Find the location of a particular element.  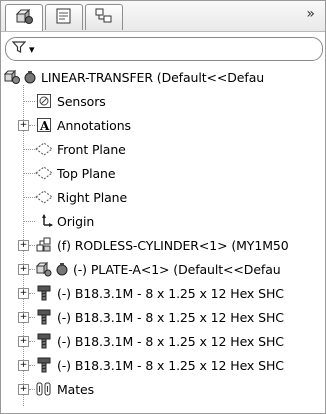

feature-tree-icon is located at coordinates (24, 18).